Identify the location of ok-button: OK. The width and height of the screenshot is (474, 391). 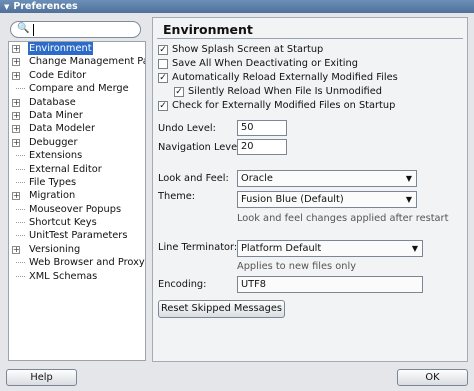
(432, 377).